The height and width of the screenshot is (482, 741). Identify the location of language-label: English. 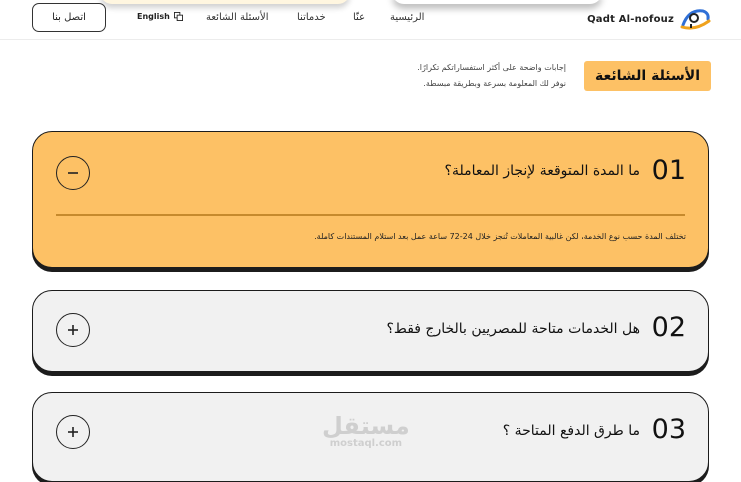
(153, 16).